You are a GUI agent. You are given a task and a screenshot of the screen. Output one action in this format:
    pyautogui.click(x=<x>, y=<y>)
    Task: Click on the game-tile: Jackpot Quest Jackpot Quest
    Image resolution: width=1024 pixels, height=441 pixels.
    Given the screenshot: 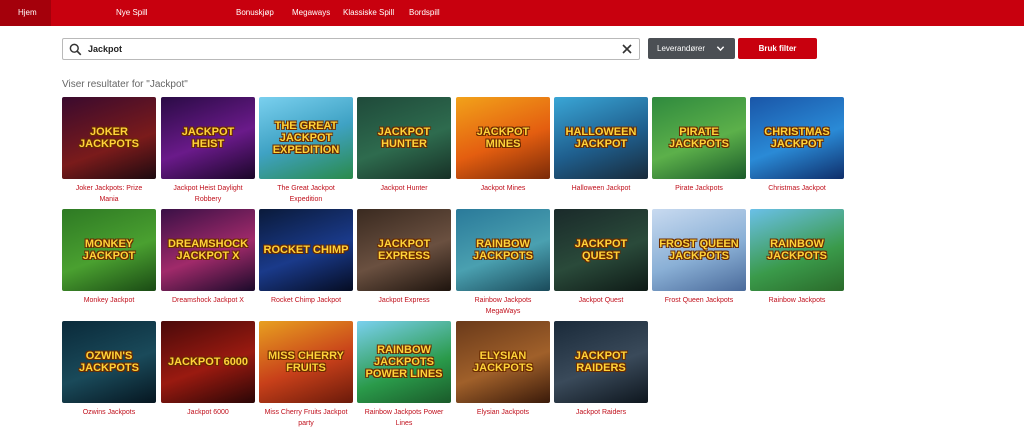 What is the action you would take?
    pyautogui.click(x=601, y=257)
    